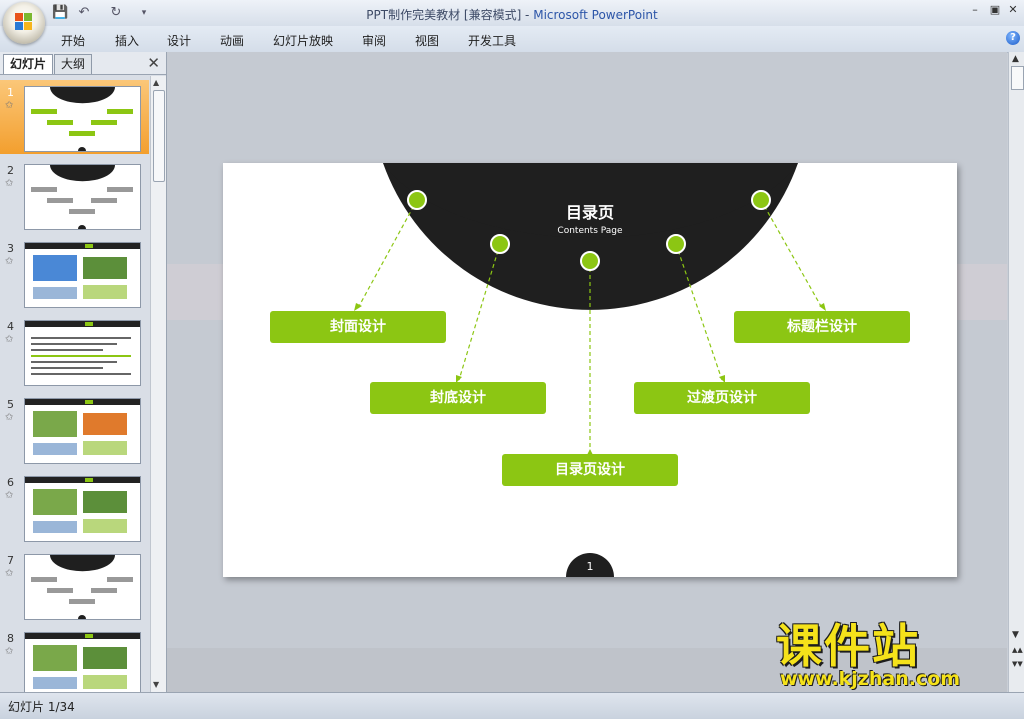  What do you see at coordinates (427, 40) in the screenshot?
I see `tab-view: 视图` at bounding box center [427, 40].